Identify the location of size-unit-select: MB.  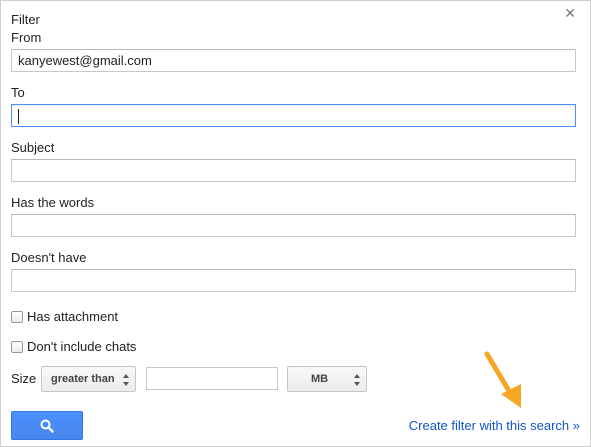
(327, 379).